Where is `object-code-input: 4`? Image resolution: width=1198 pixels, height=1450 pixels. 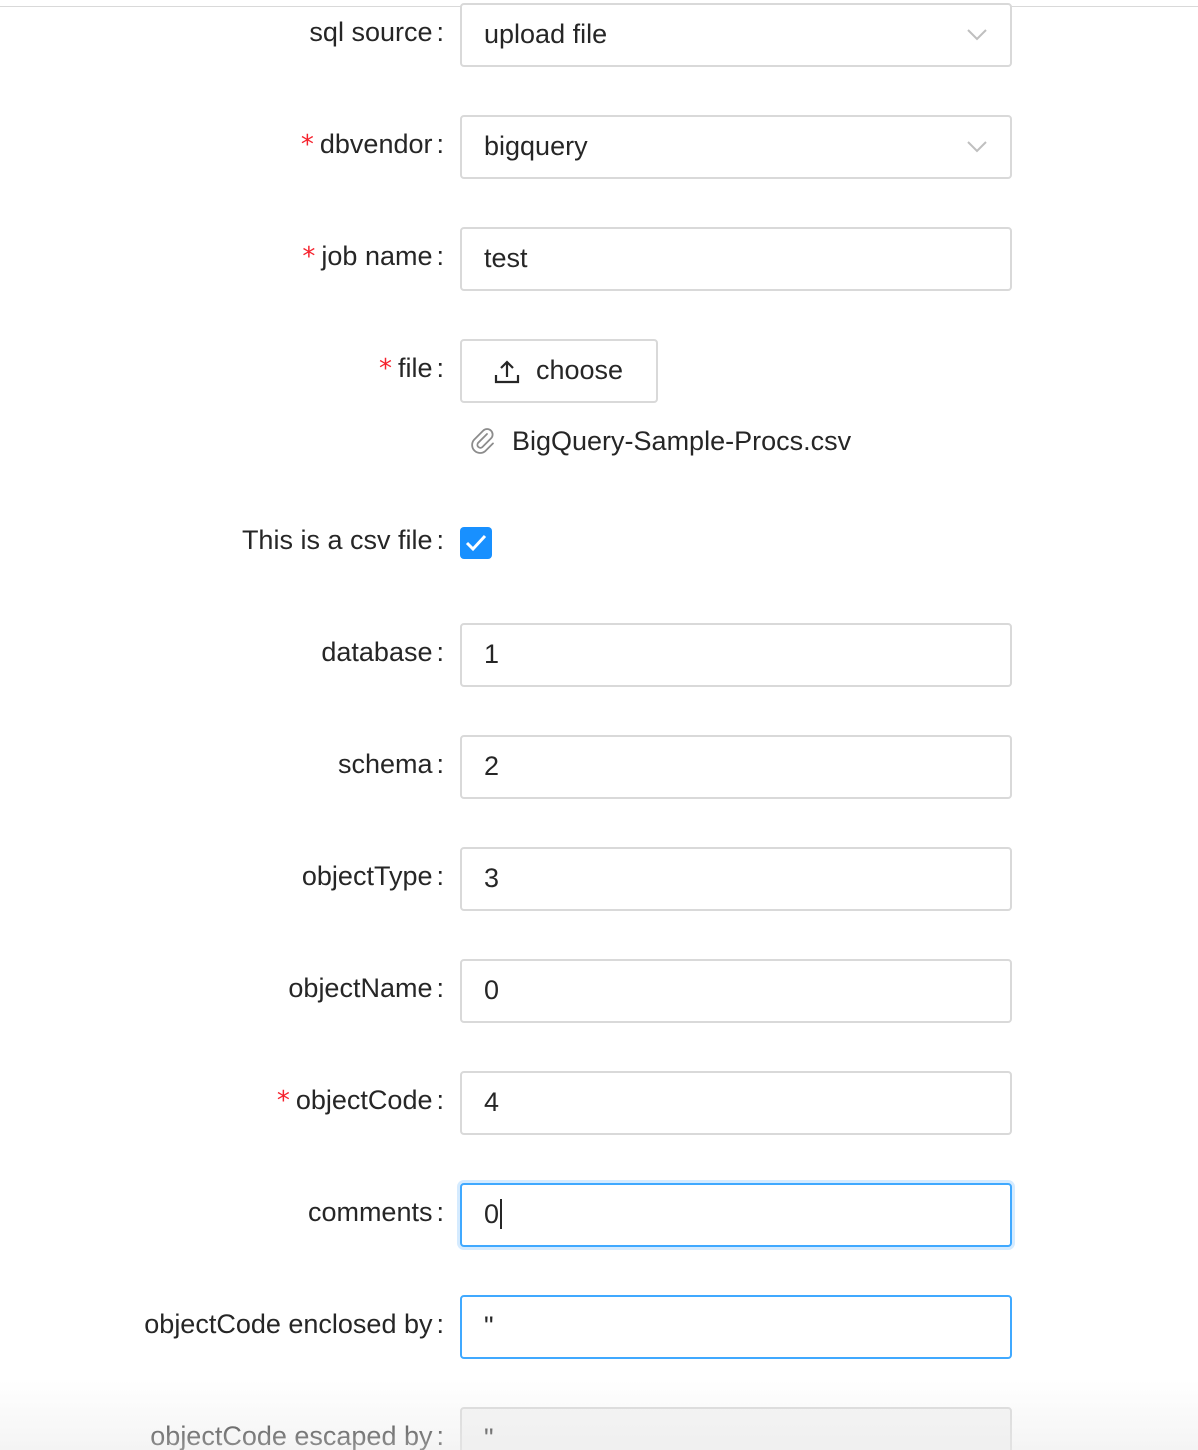 object-code-input: 4 is located at coordinates (736, 1103).